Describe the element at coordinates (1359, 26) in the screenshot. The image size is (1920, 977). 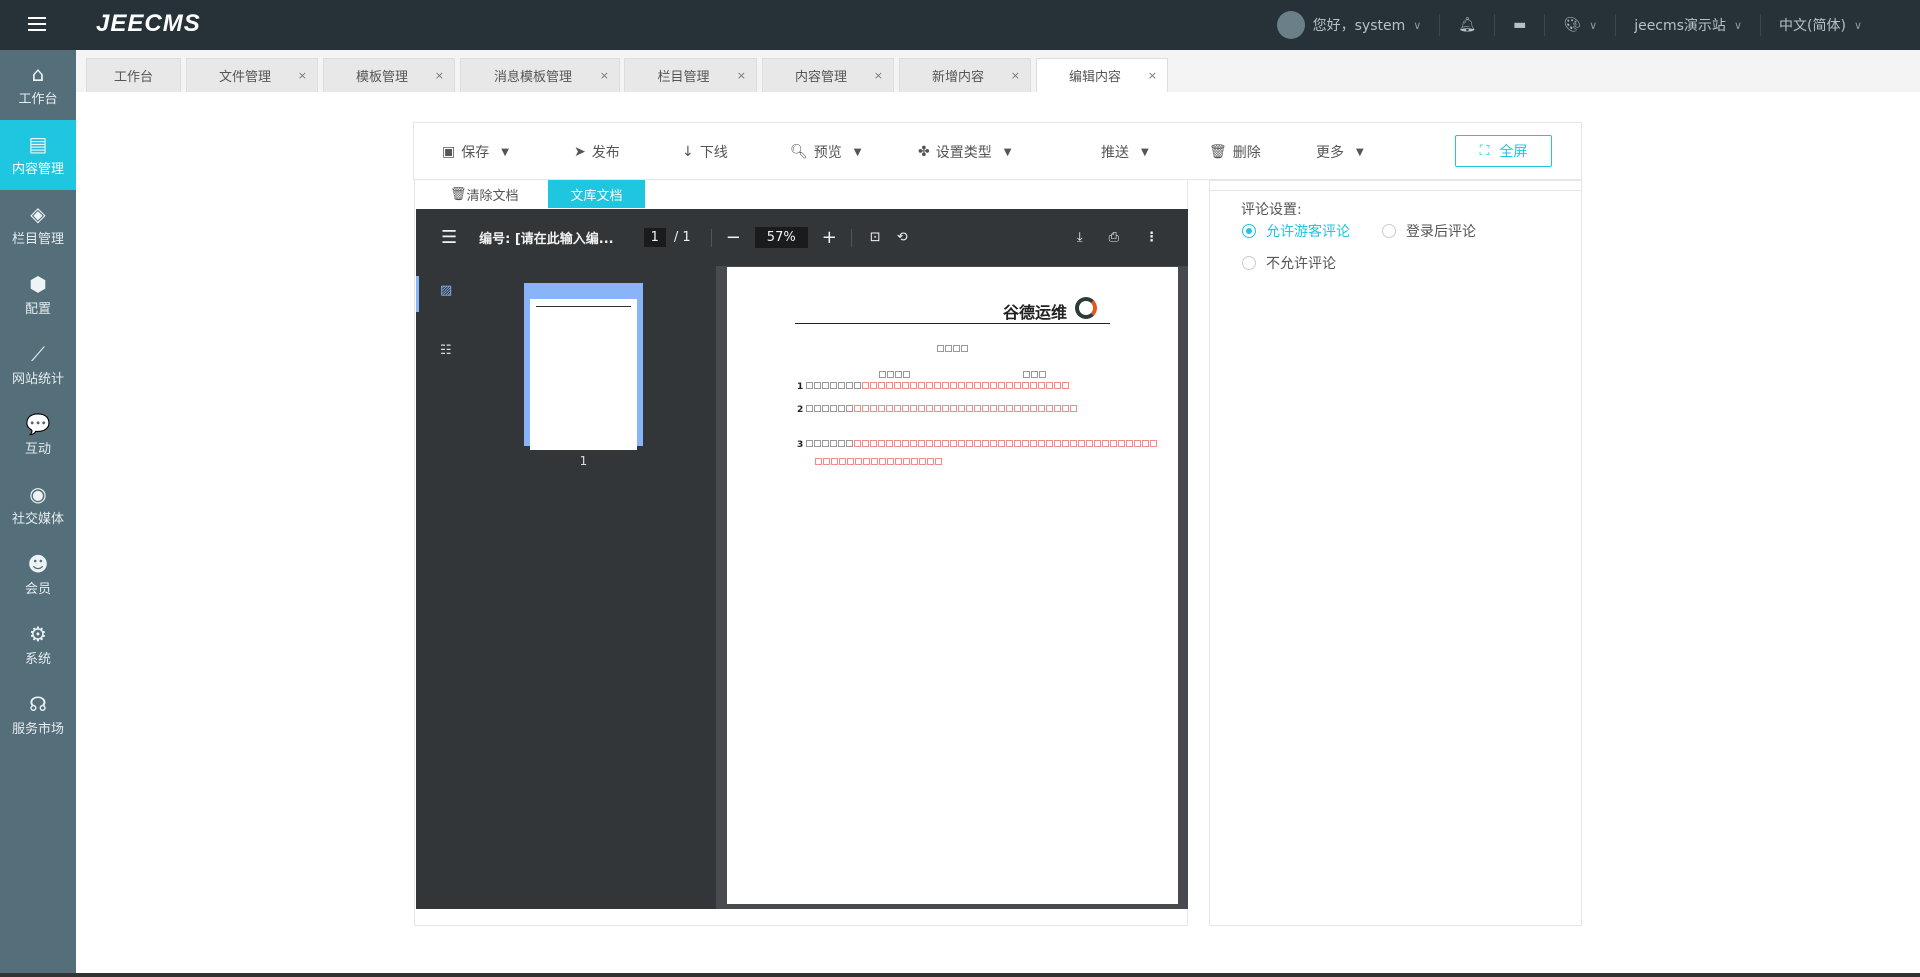
I see `greeting: 您好，system` at that location.